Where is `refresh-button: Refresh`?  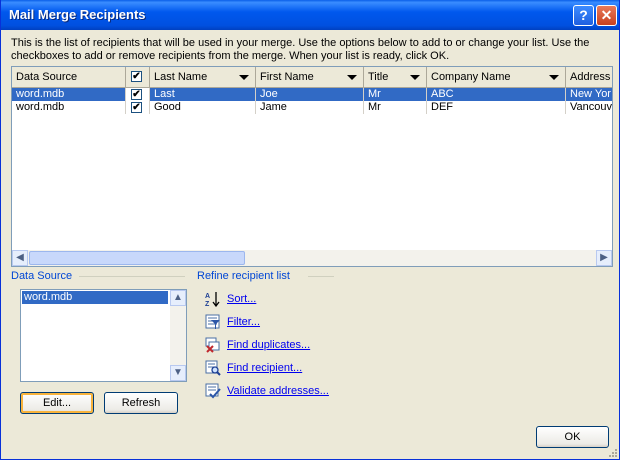
refresh-button: Refresh is located at coordinates (141, 403).